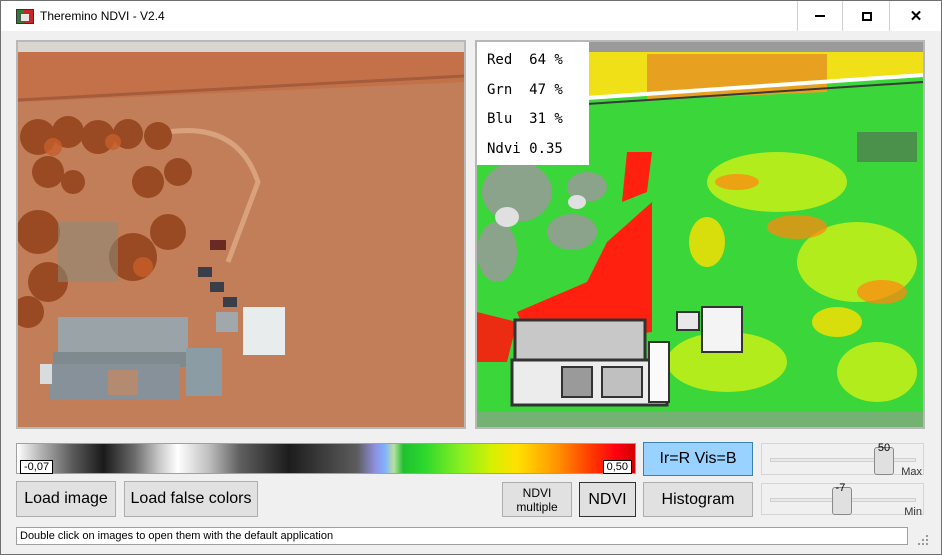 The width and height of the screenshot is (942, 555). I want to click on close-icon: ✕, so click(916, 16).